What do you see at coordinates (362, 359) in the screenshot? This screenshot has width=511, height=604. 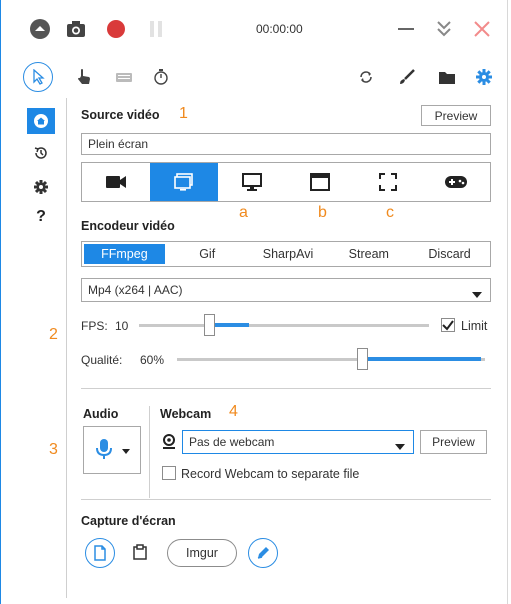 I see `quality-slider-thumb` at bounding box center [362, 359].